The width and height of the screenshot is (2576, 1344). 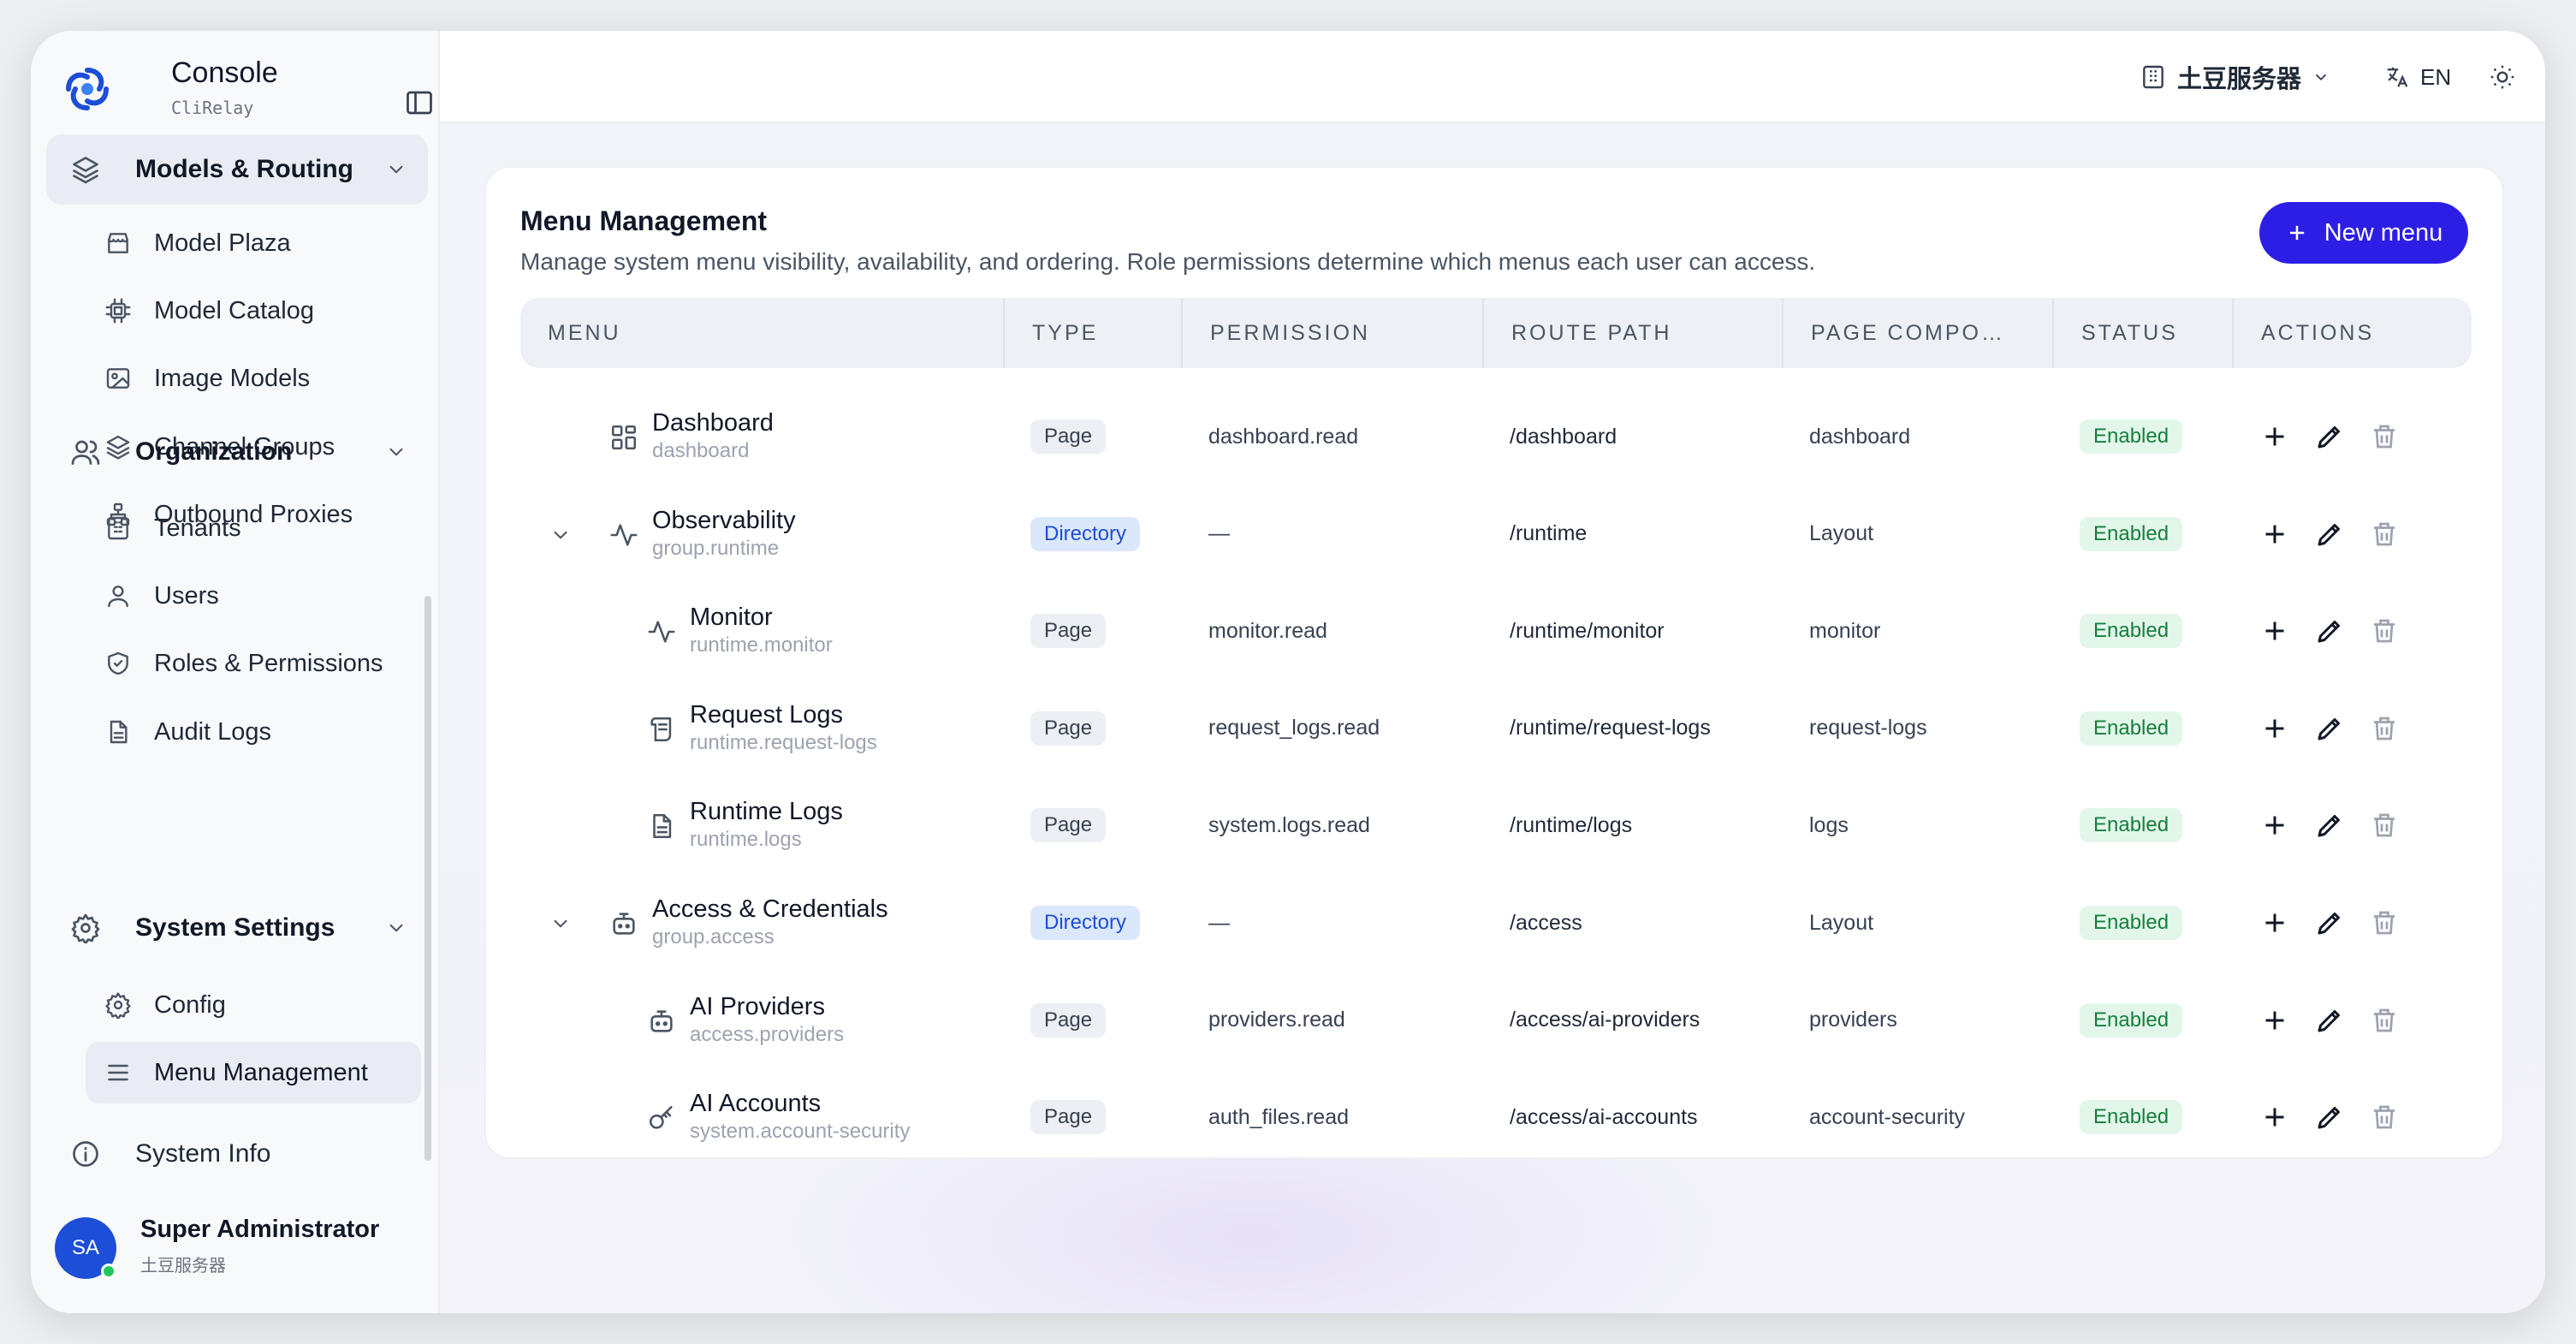 I want to click on sidebar-item-image-models: Image Models, so click(x=253, y=378).